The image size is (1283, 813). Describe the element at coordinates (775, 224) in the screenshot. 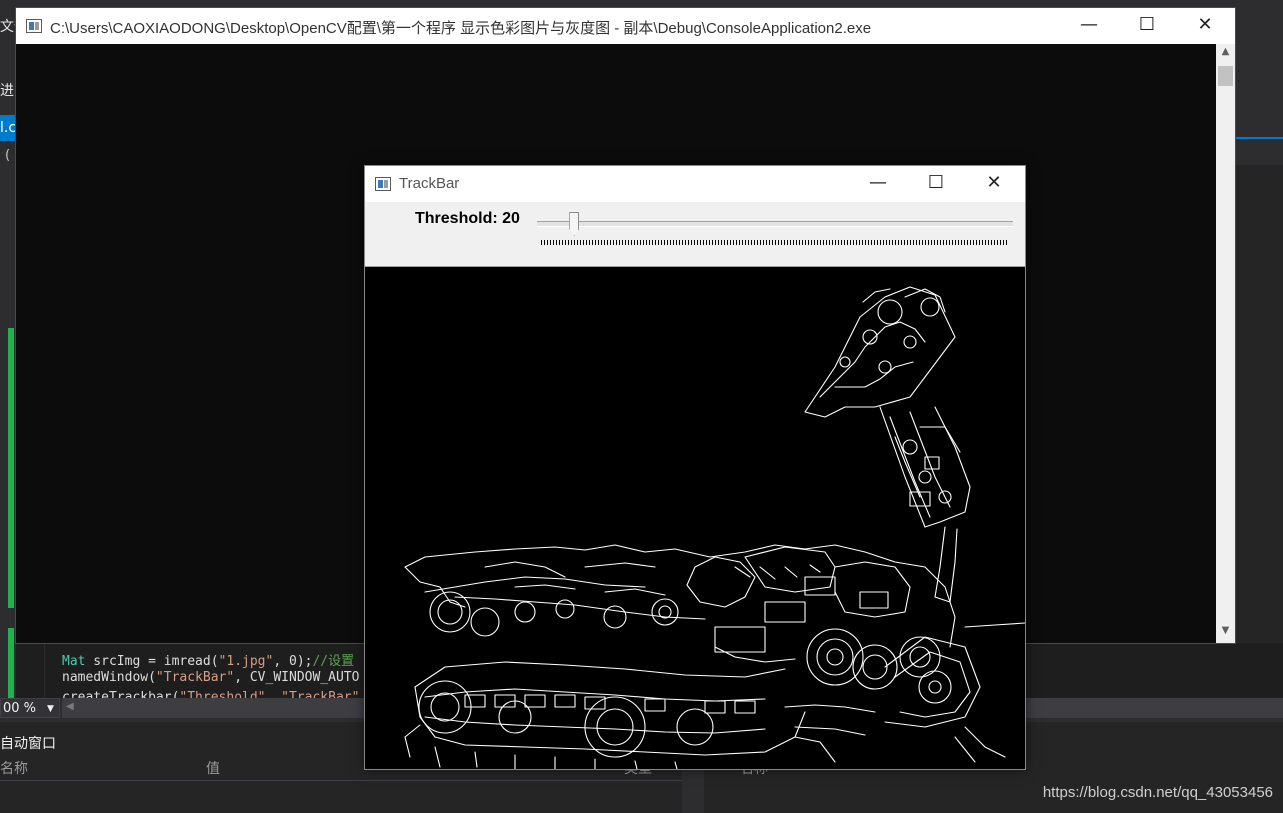

I see `threshold-slider-track` at that location.